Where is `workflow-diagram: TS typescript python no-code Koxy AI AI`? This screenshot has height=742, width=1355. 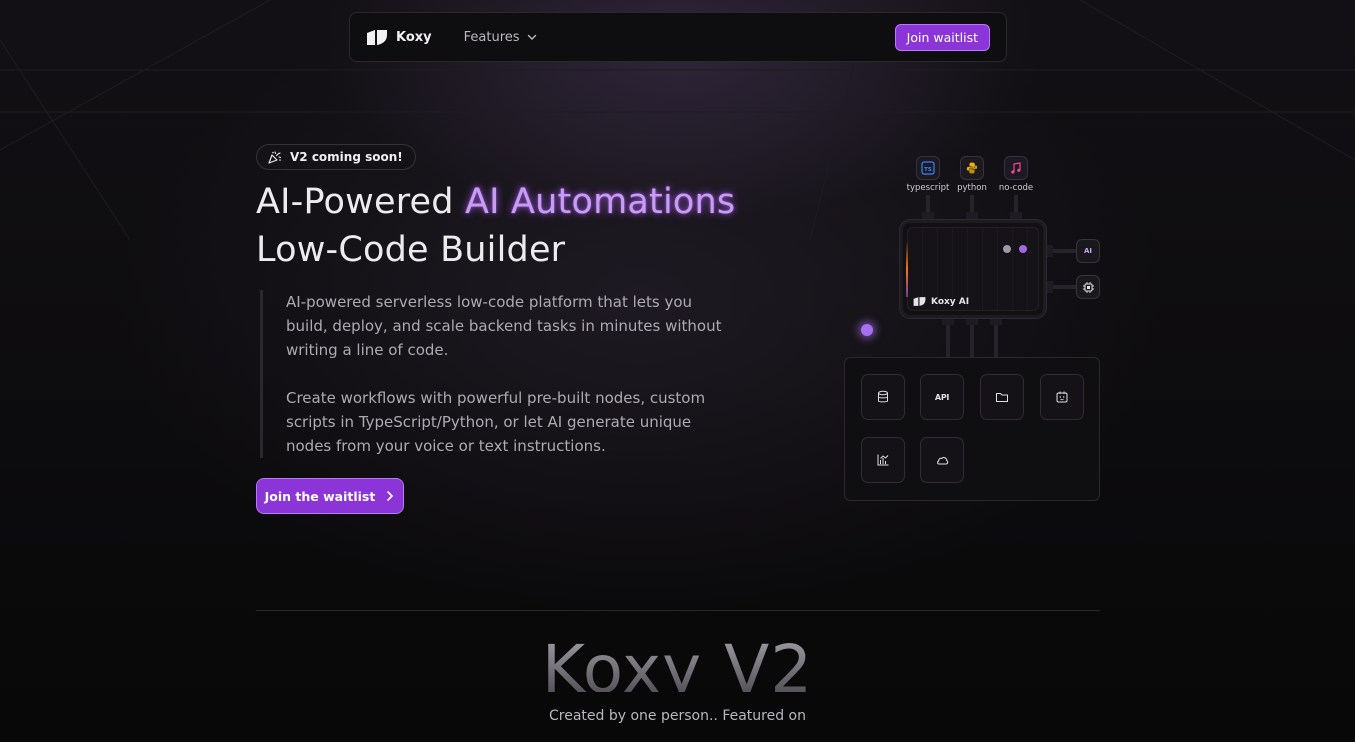
workflow-diagram: TS typescript python no-code Koxy AI AI is located at coordinates (975, 330).